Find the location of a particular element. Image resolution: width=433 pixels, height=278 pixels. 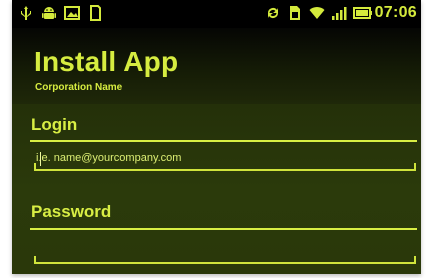

status-bar-system: 07:06 is located at coordinates (341, 13).